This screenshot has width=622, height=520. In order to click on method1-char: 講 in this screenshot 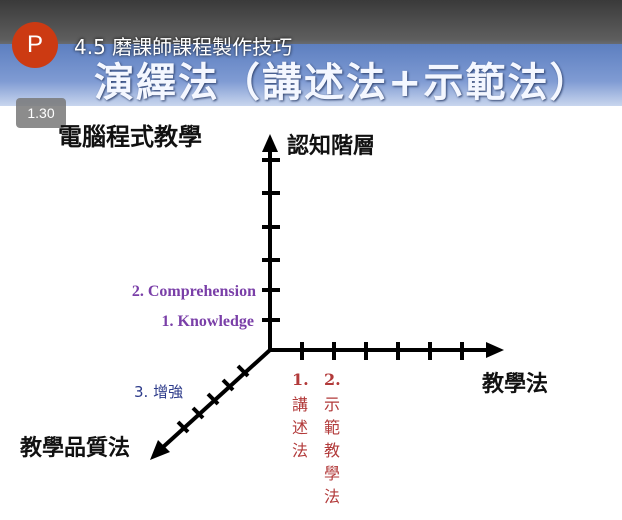, I will do `click(300, 404)`.